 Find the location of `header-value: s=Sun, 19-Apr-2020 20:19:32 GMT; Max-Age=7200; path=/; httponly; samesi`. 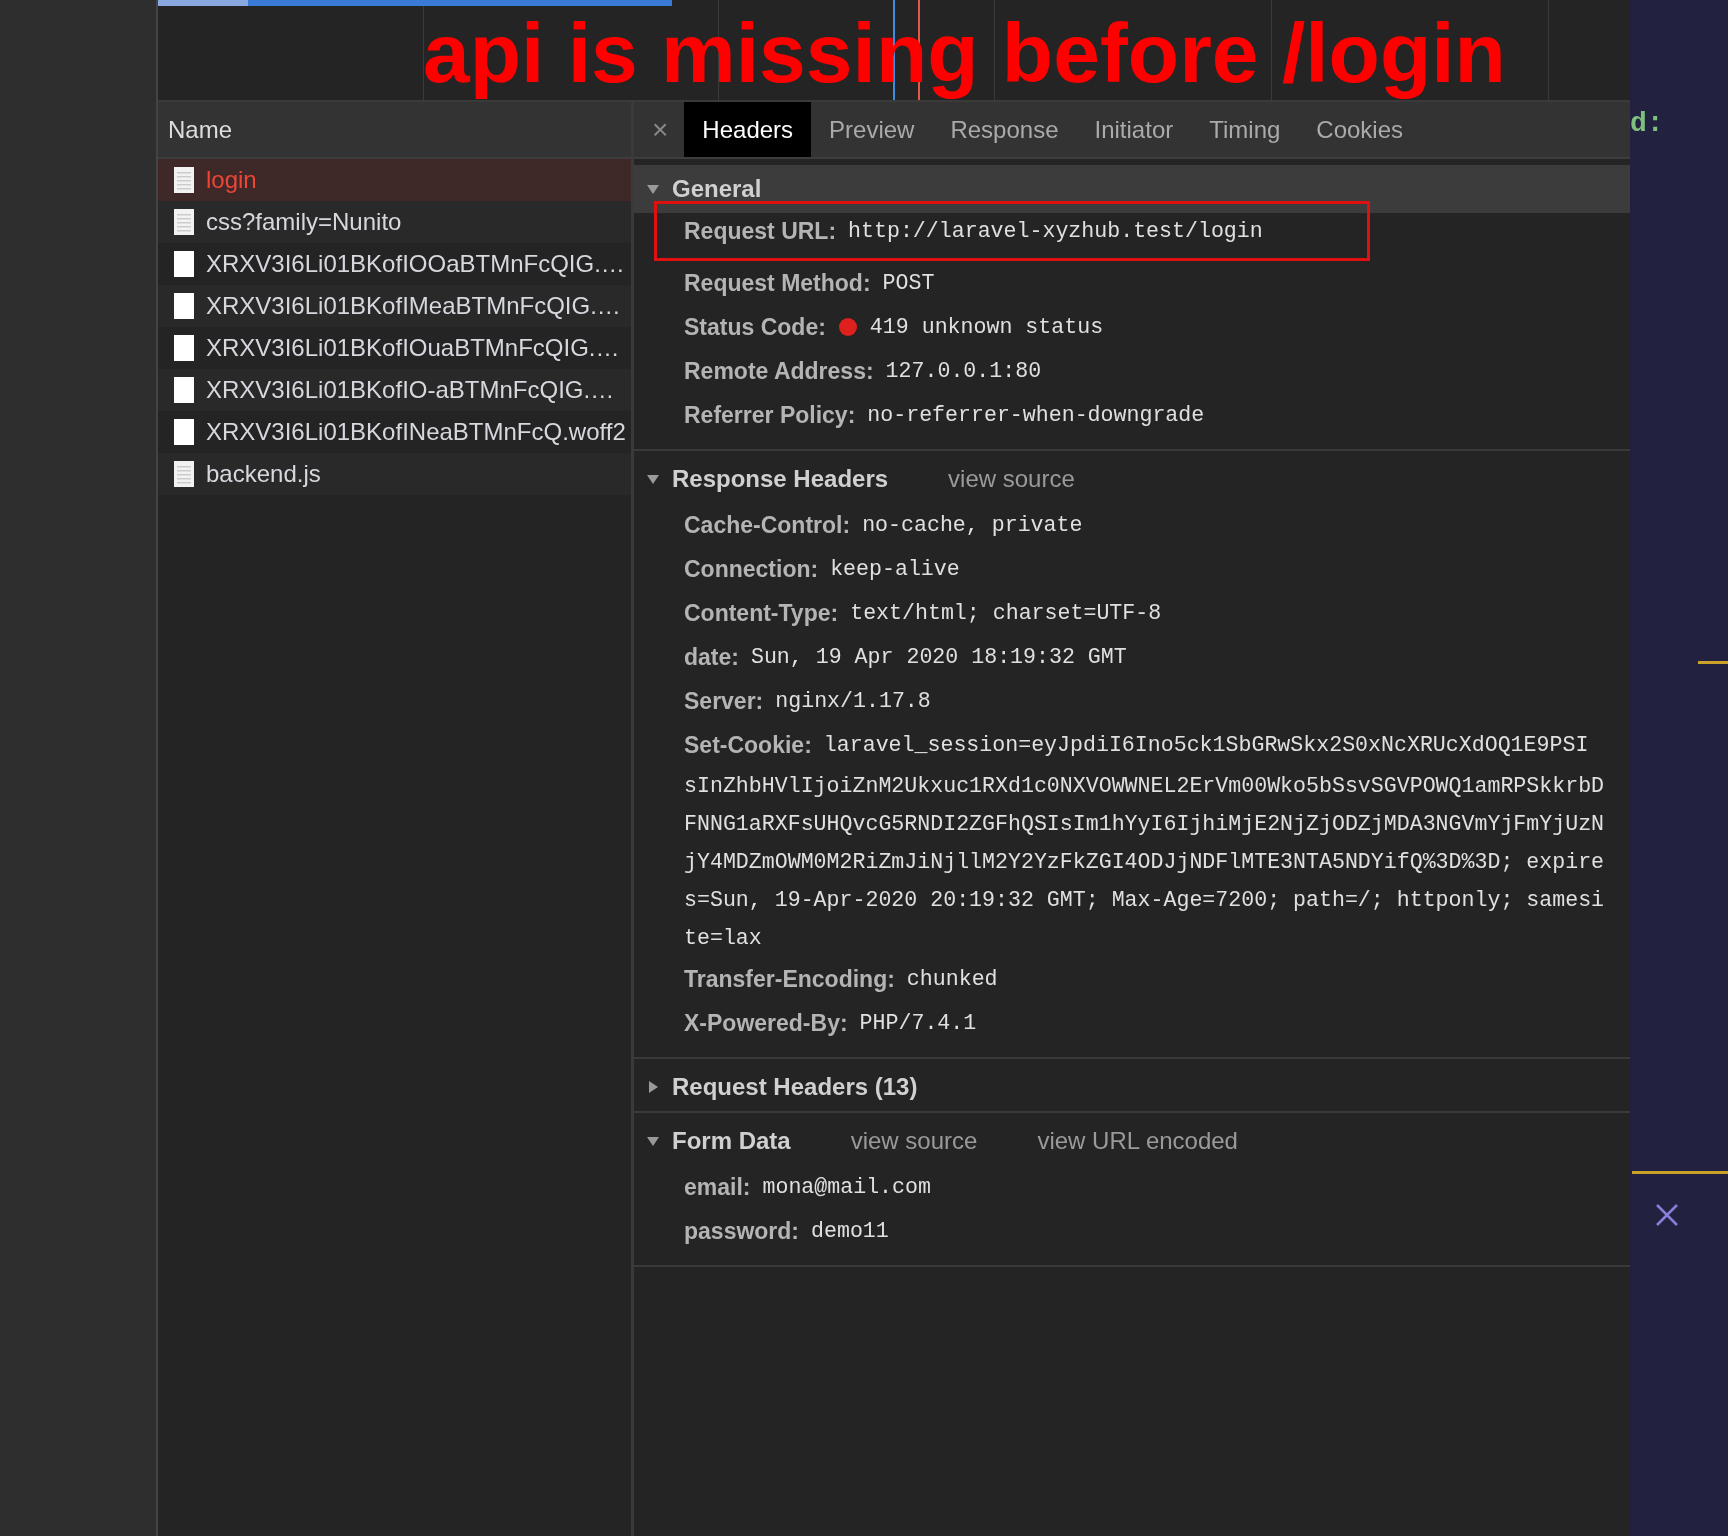

header-value: s=Sun, 19-Apr-2020 20:19:32 GMT; Max-Age=7200; path=/; httponly; samesi is located at coordinates (1144, 900).